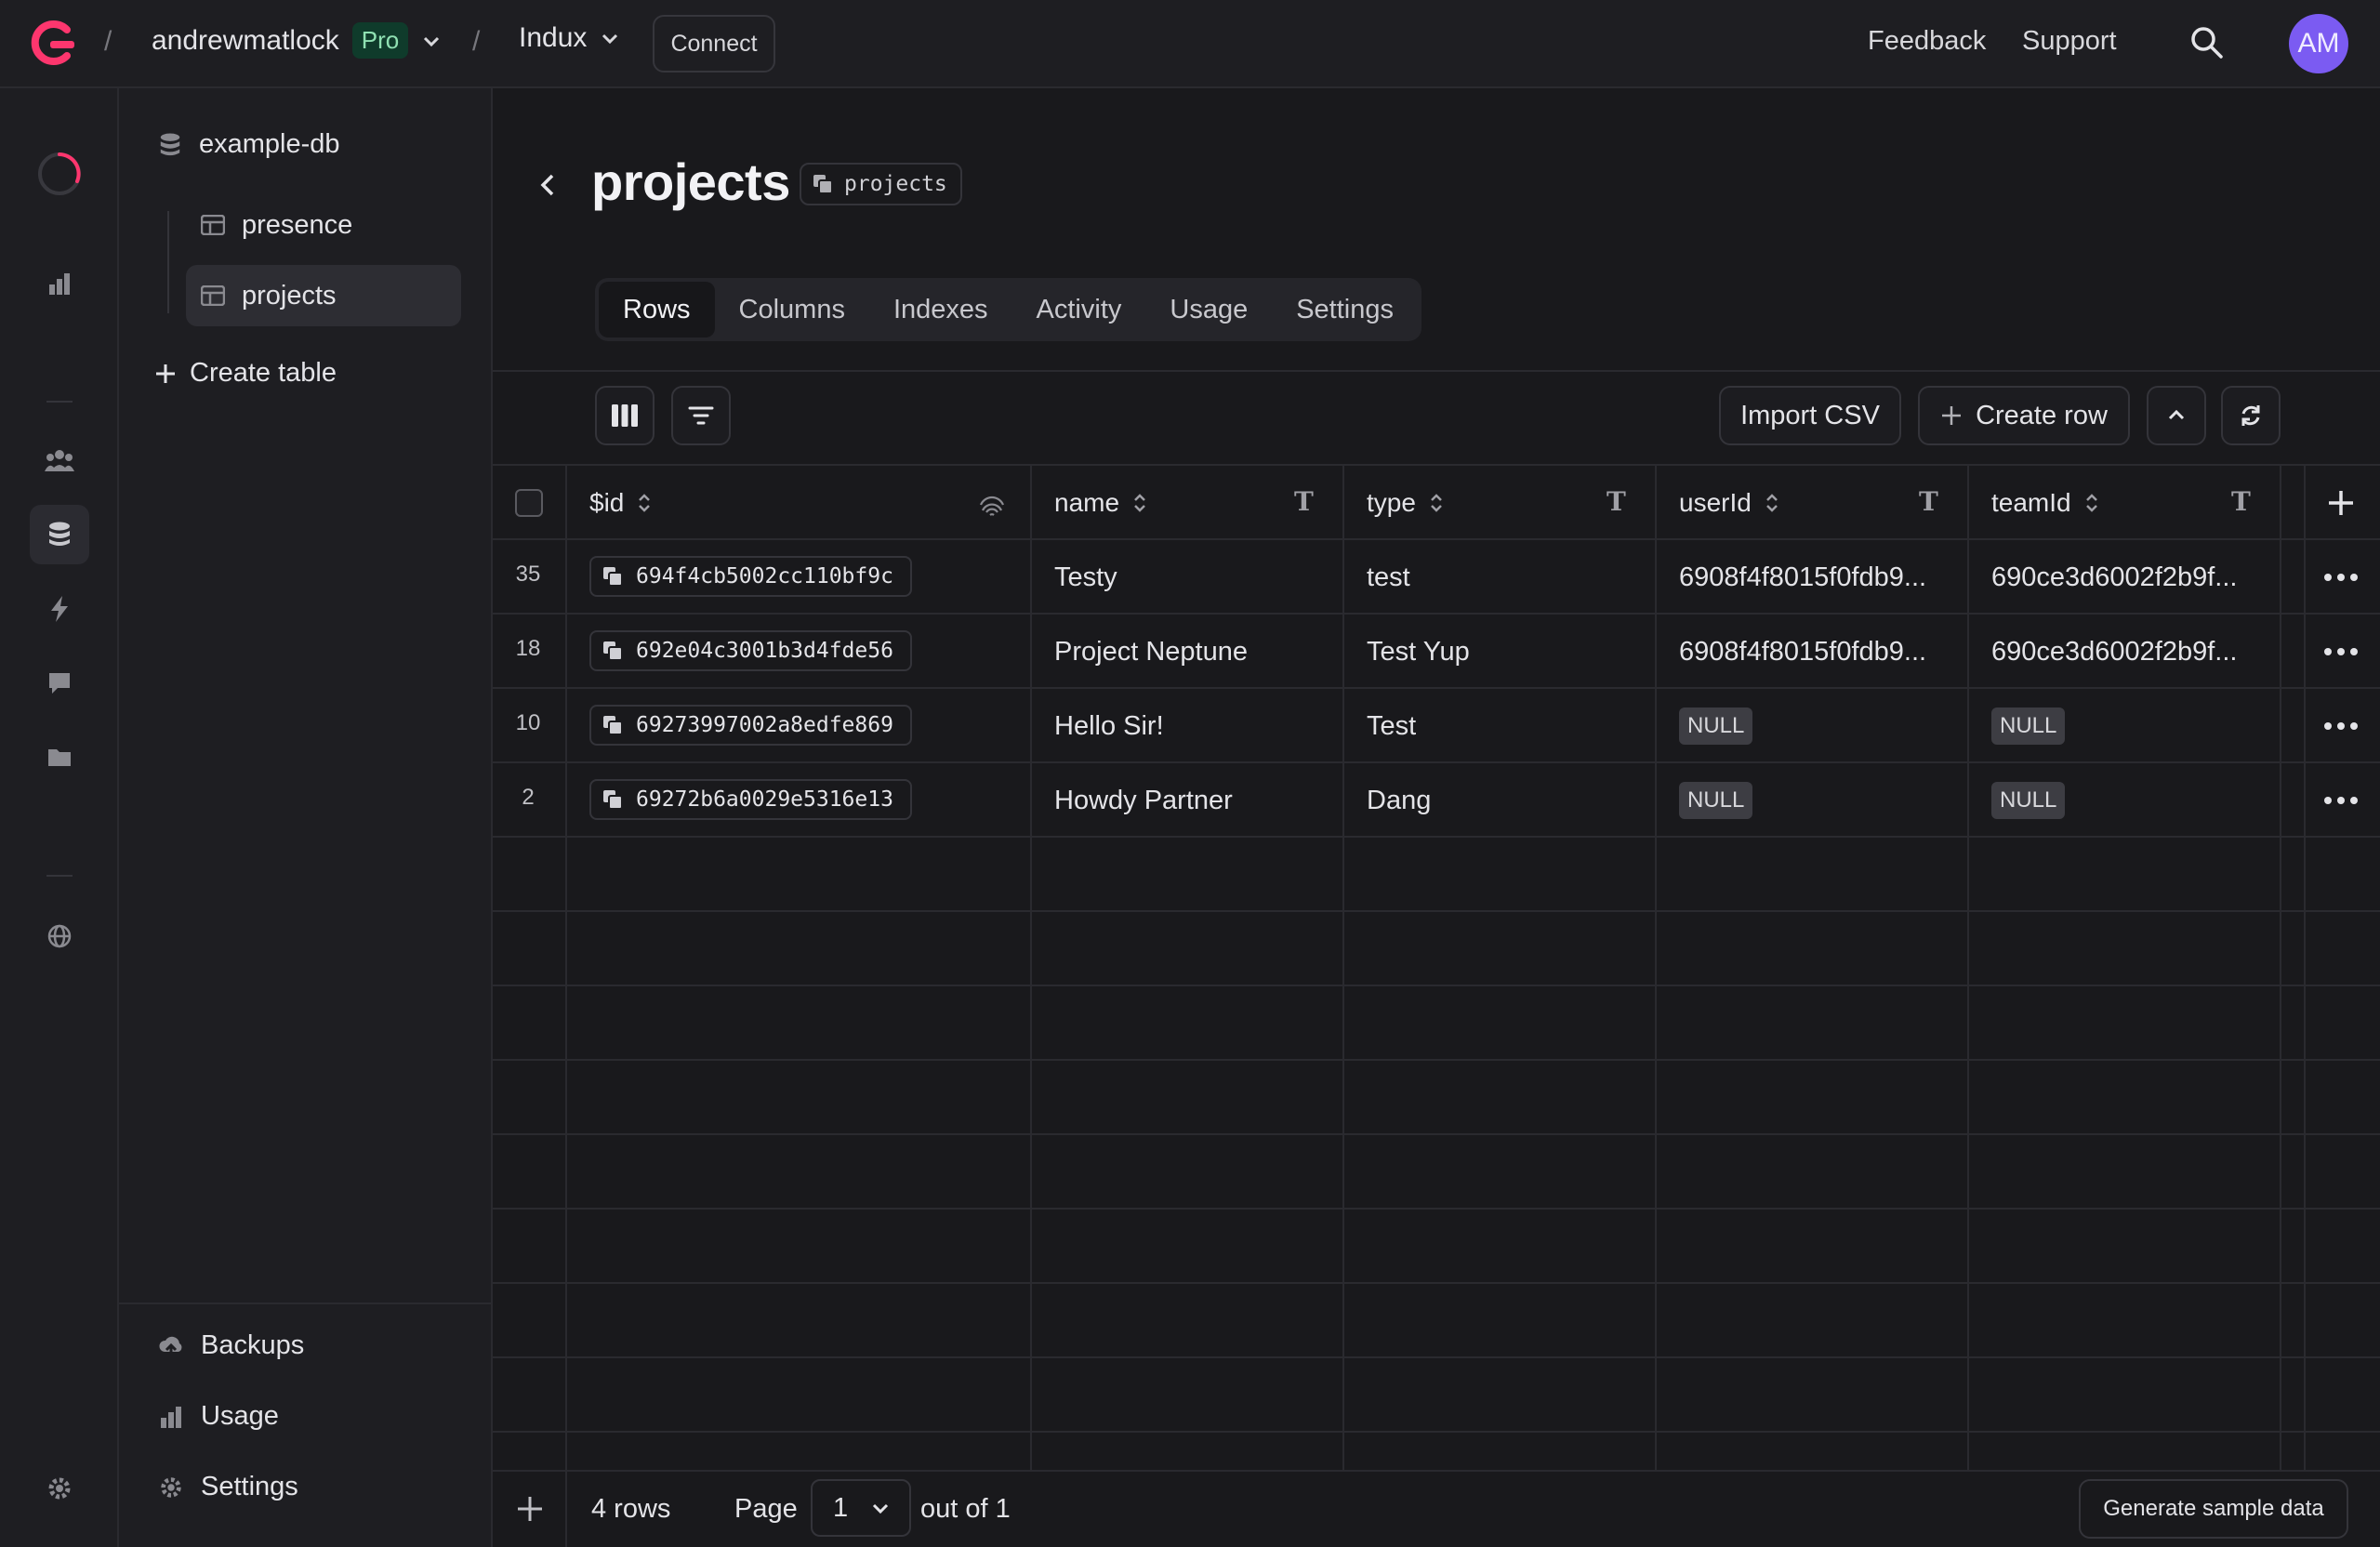 The height and width of the screenshot is (1547, 2380). What do you see at coordinates (1952, 415) in the screenshot?
I see `plus-icon` at bounding box center [1952, 415].